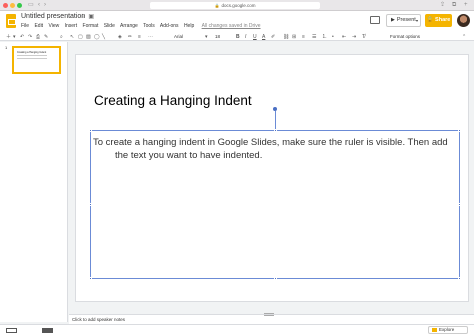  Describe the element at coordinates (32, 52) in the screenshot. I see `thumbnail-title: Creating a Hanging Indent` at that location.